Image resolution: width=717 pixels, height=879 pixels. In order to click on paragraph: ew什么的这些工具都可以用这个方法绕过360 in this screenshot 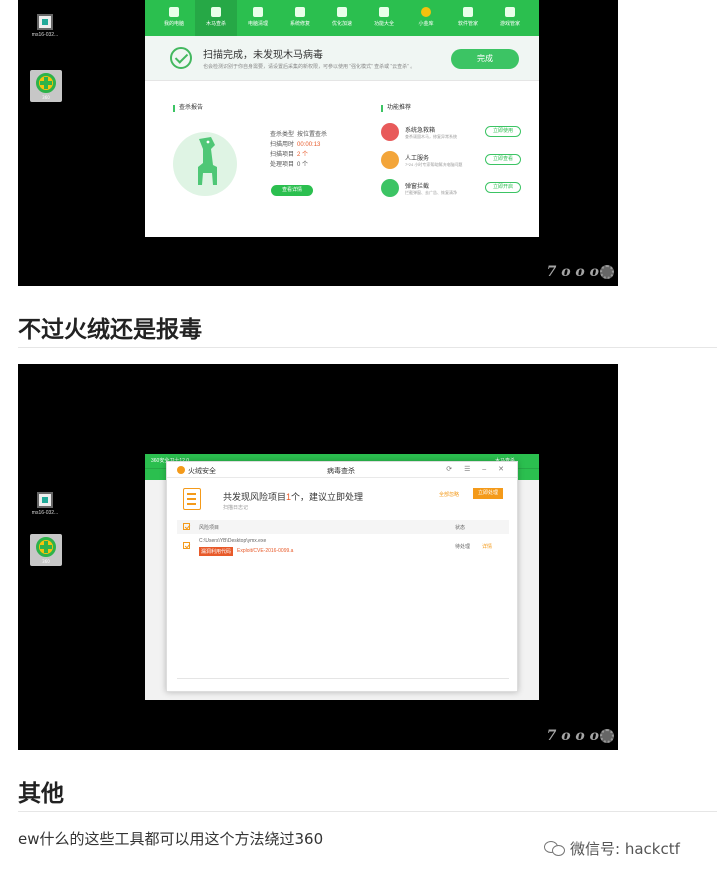, I will do `click(171, 839)`.